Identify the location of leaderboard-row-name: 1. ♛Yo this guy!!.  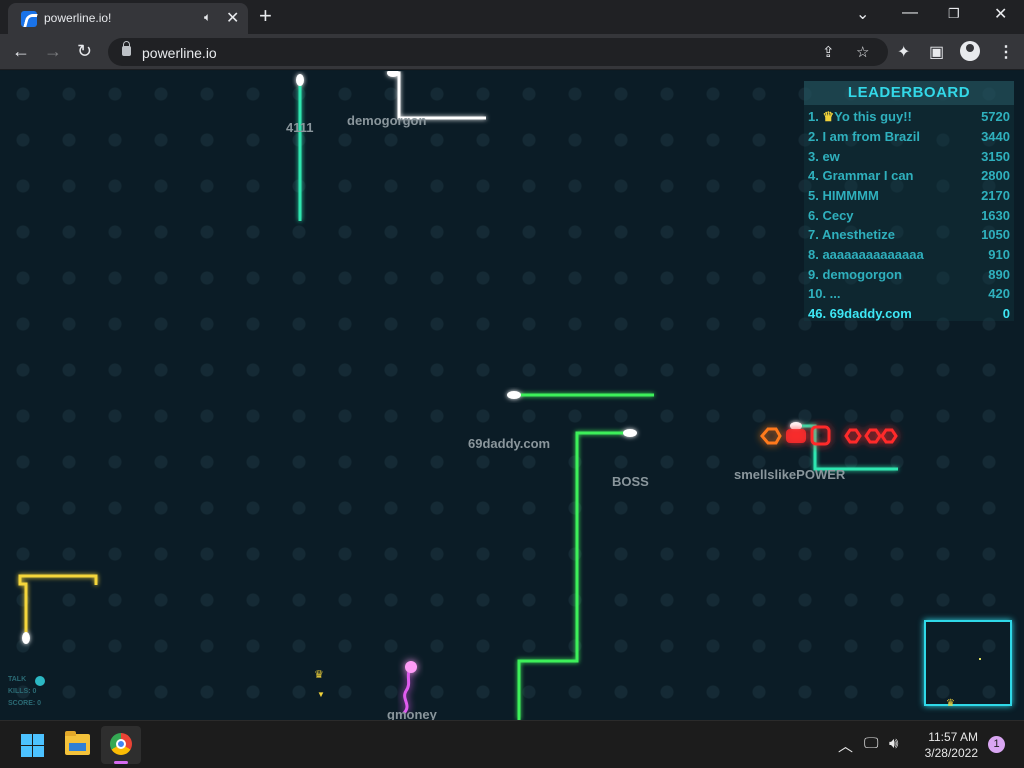
(860, 116).